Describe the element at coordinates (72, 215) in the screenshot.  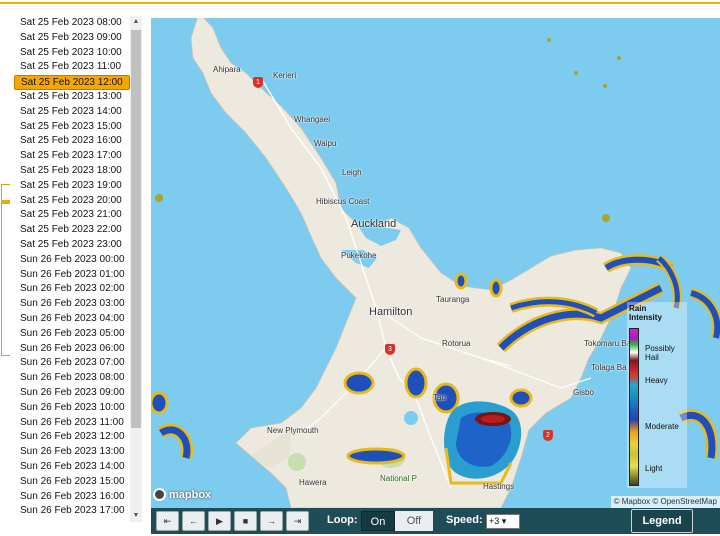
I see `time-list-item: Sat 25 Feb 2023 21:00` at that location.